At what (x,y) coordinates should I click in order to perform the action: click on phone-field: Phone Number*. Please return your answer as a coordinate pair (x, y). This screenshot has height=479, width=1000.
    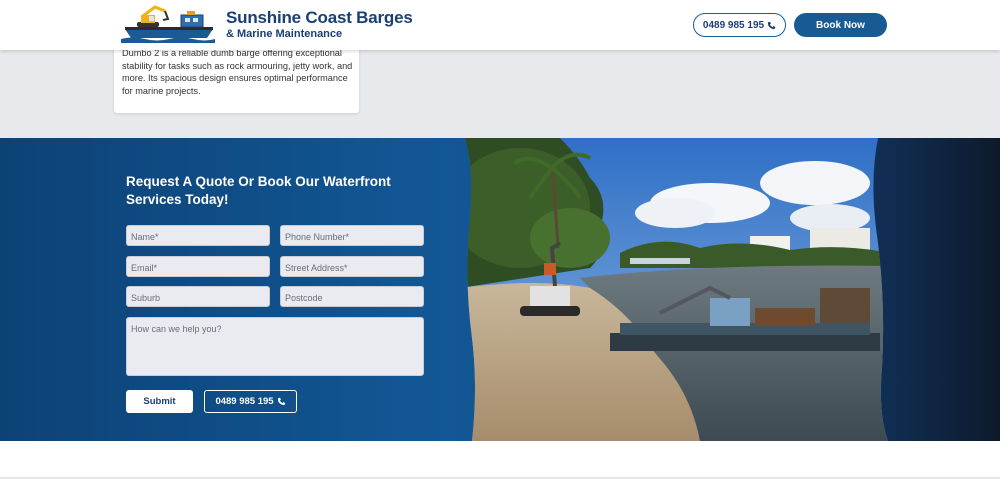
    Looking at the image, I should click on (352, 235).